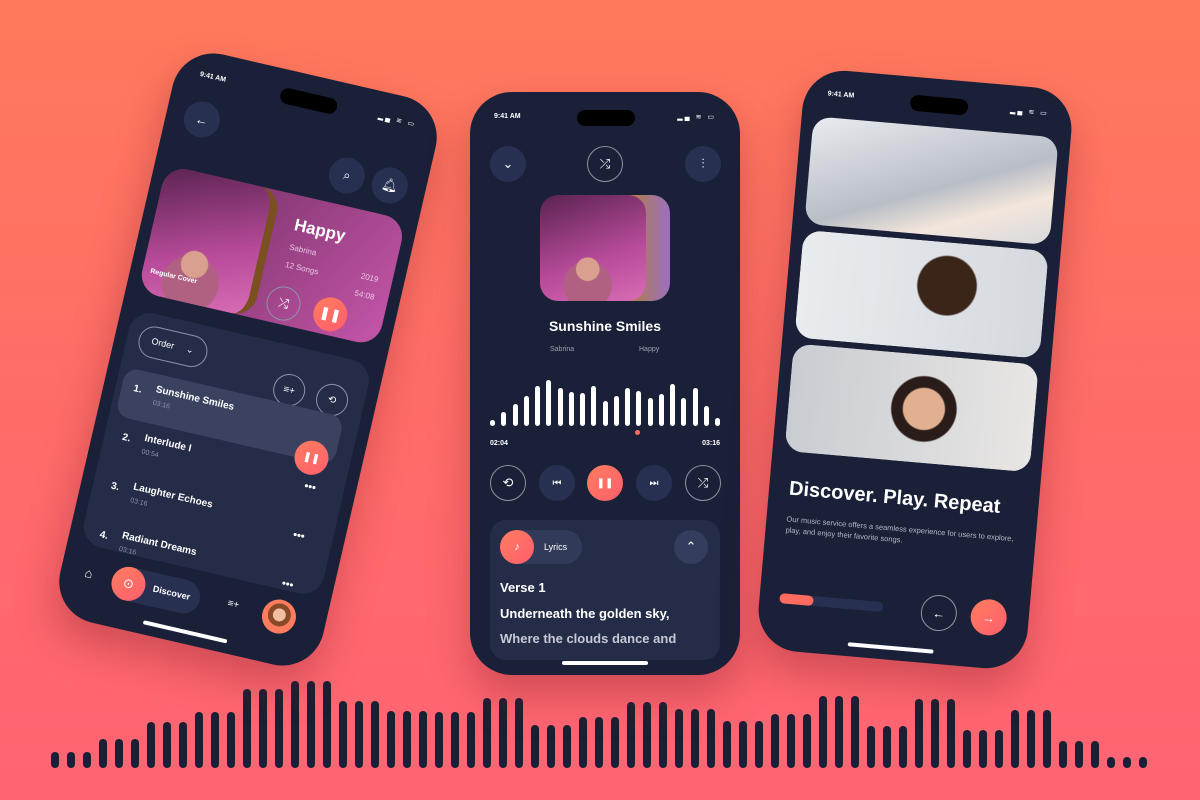 This screenshot has width=1200, height=800. I want to click on elapsed-time: 02:04, so click(499, 443).